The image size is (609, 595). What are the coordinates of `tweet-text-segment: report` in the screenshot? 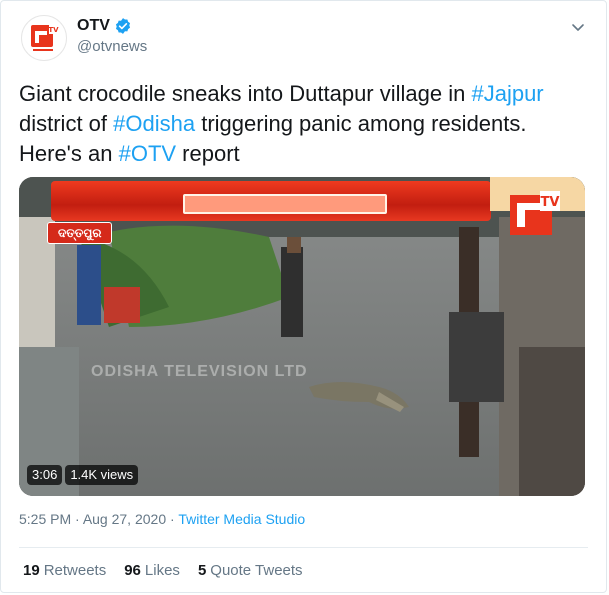 It's located at (208, 153).